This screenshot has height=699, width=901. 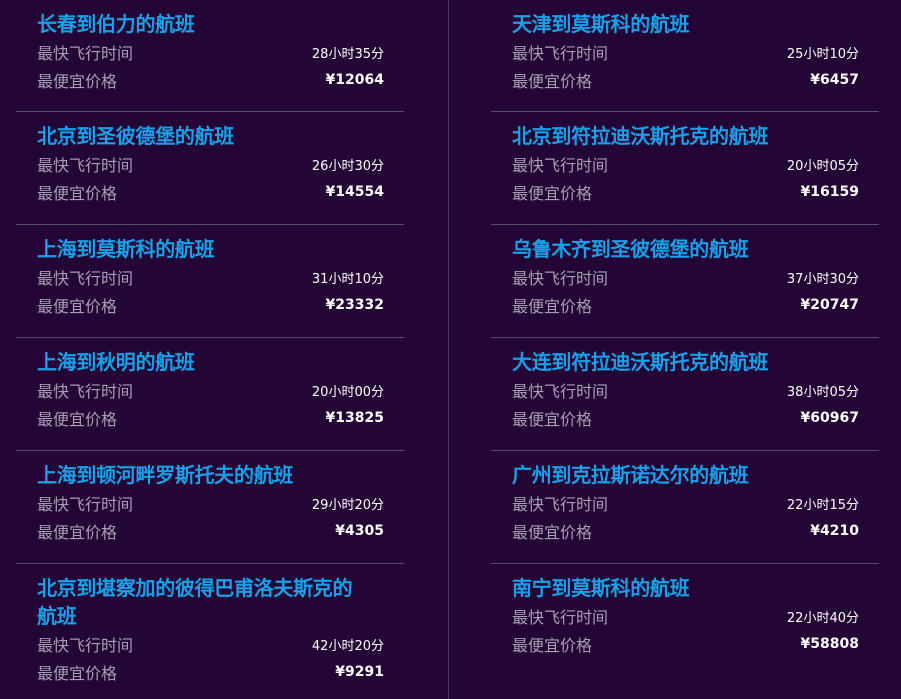 I want to click on fastest-duration-value: 25小时10分, so click(x=822, y=54).